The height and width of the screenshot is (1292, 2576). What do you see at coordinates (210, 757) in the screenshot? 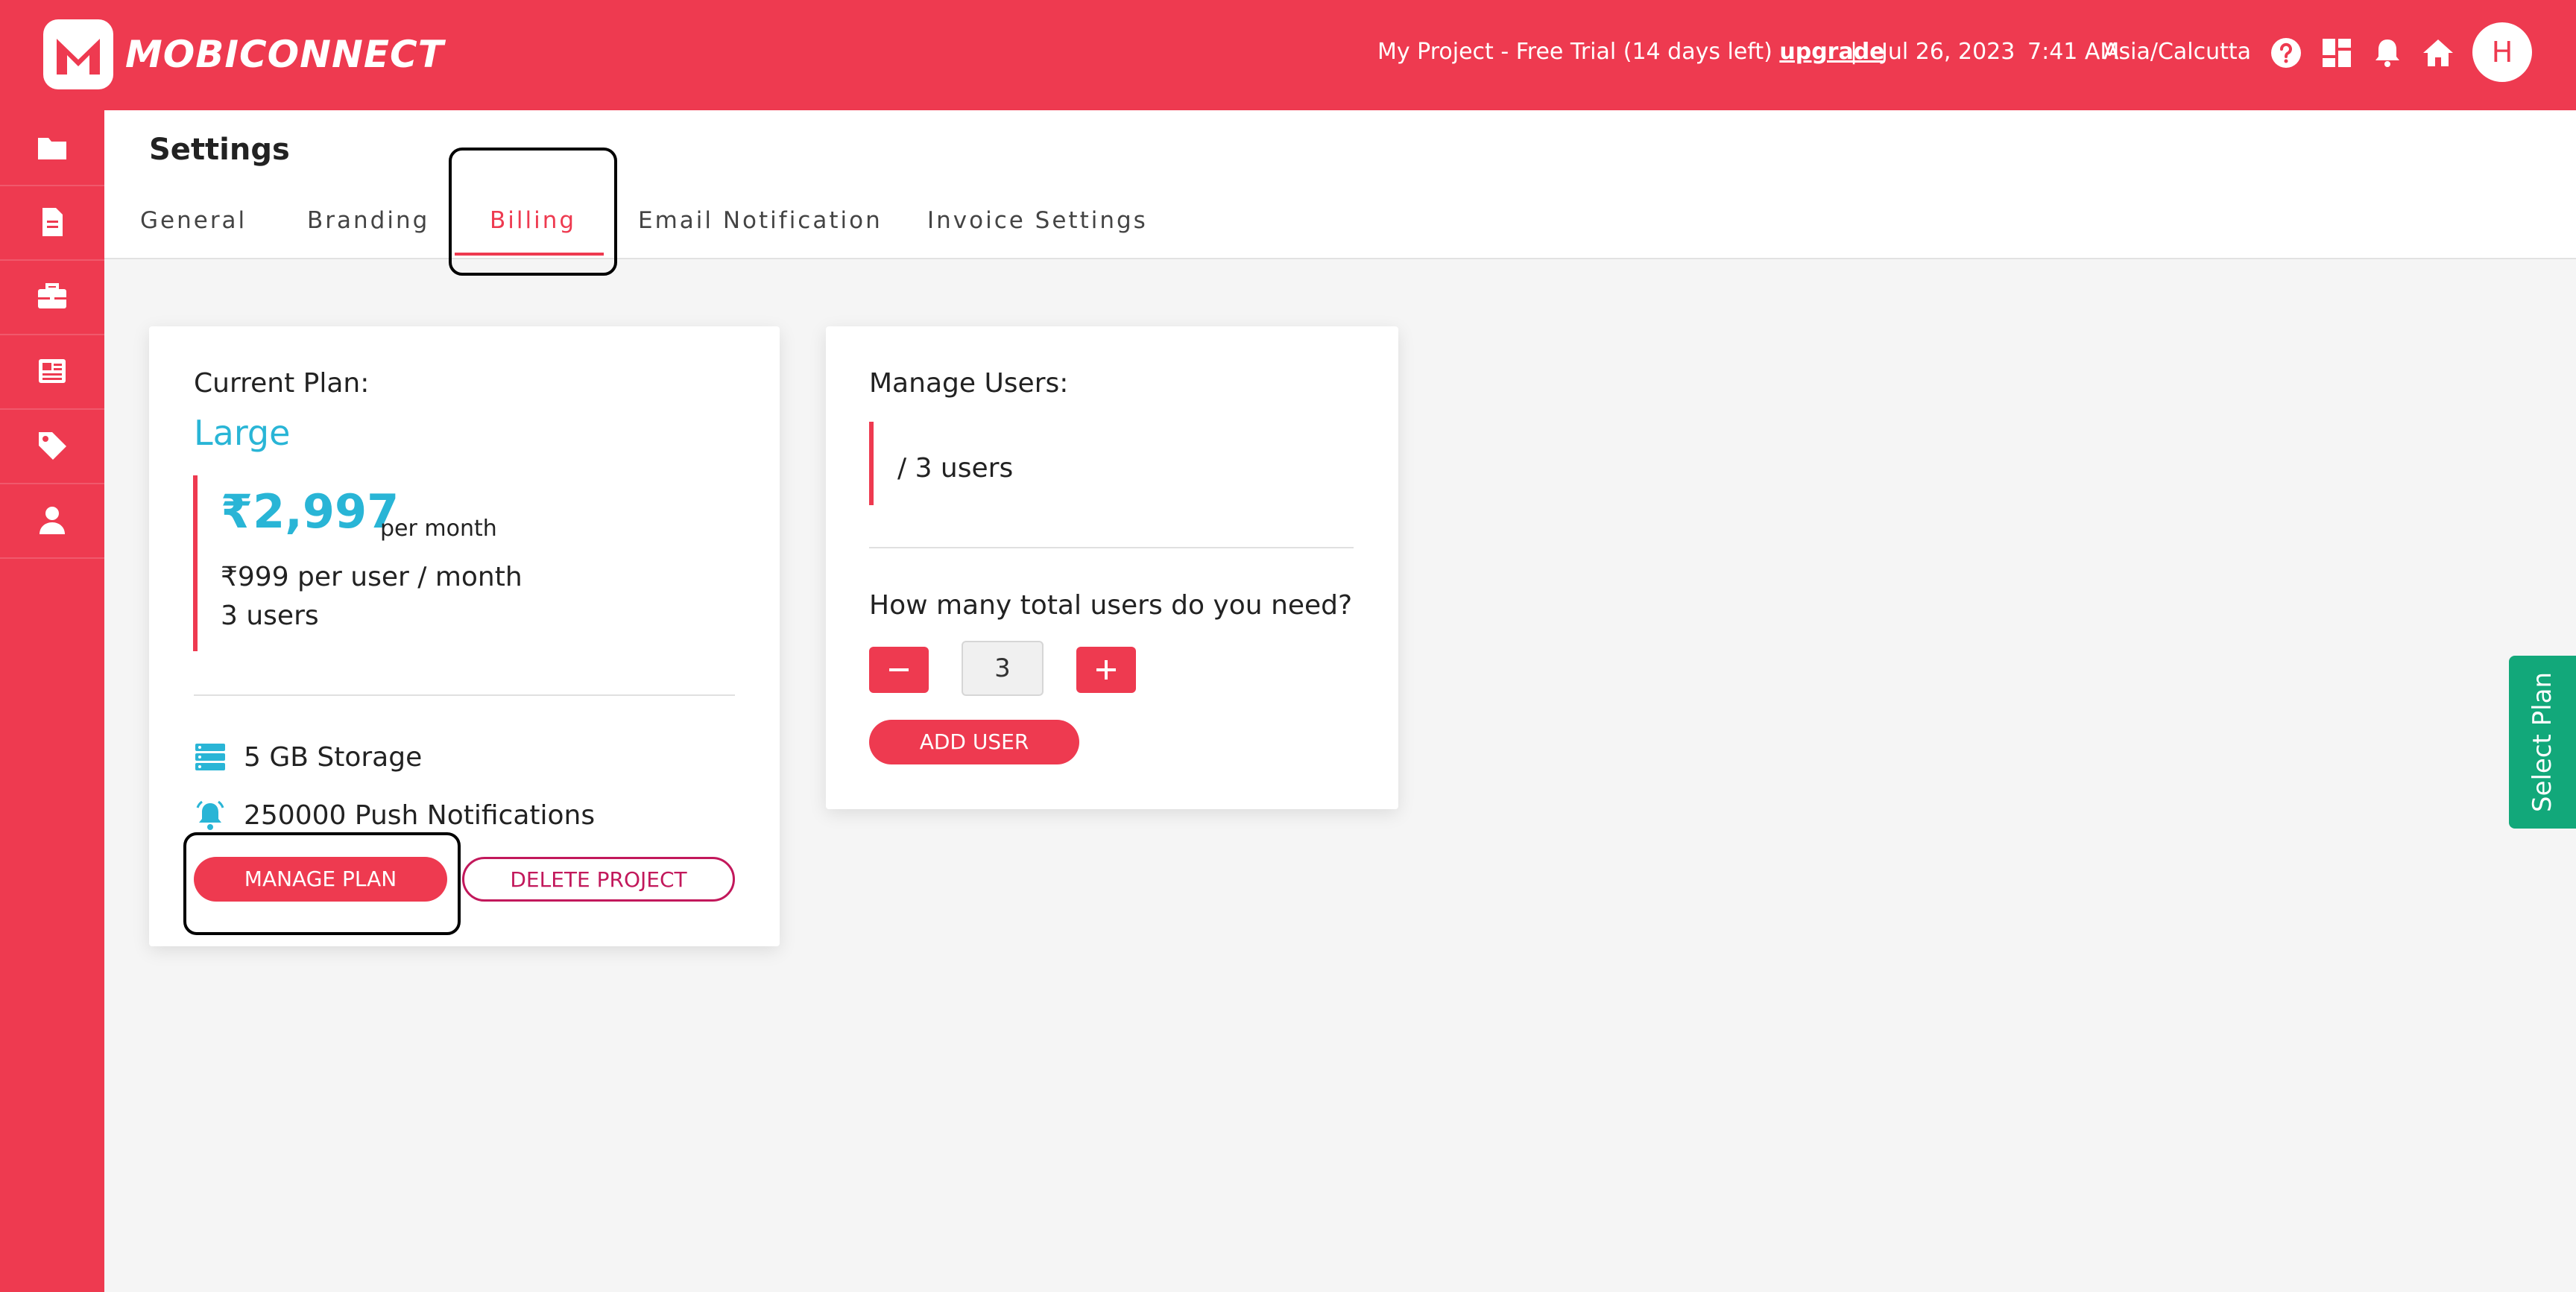
I see `storage-icon` at bounding box center [210, 757].